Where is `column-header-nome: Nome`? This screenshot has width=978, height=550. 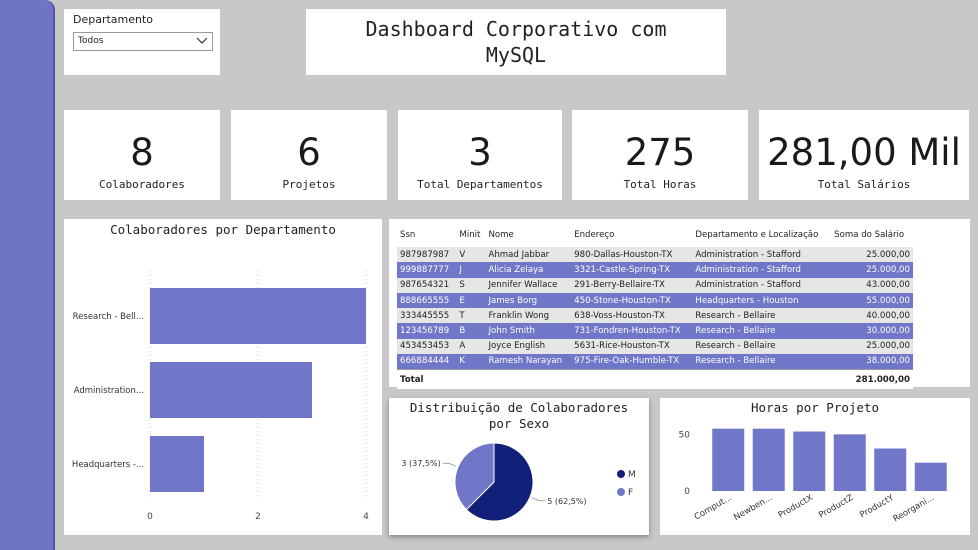
column-header-nome: Nome is located at coordinates (528, 235).